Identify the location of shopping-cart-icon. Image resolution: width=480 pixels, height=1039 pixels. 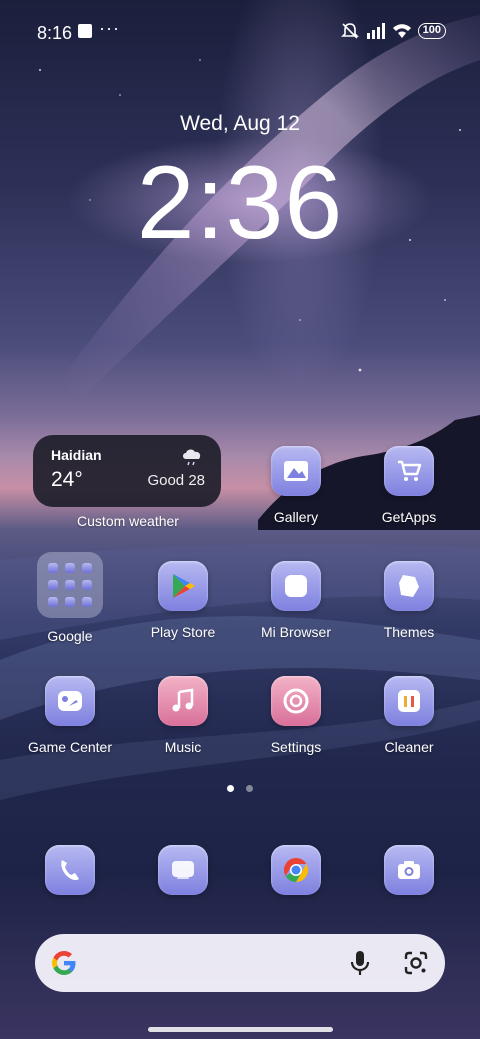
(409, 471).